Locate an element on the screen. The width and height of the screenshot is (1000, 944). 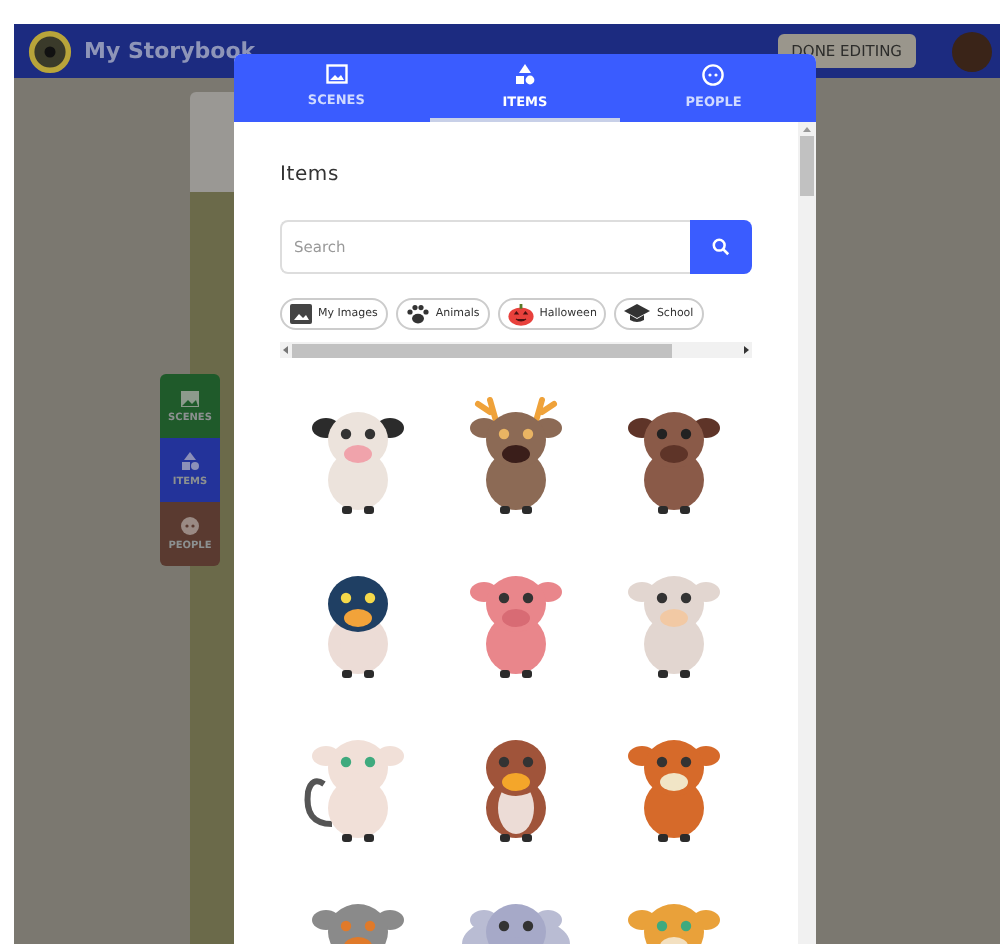
scroll-right-icon is located at coordinates (746, 350).